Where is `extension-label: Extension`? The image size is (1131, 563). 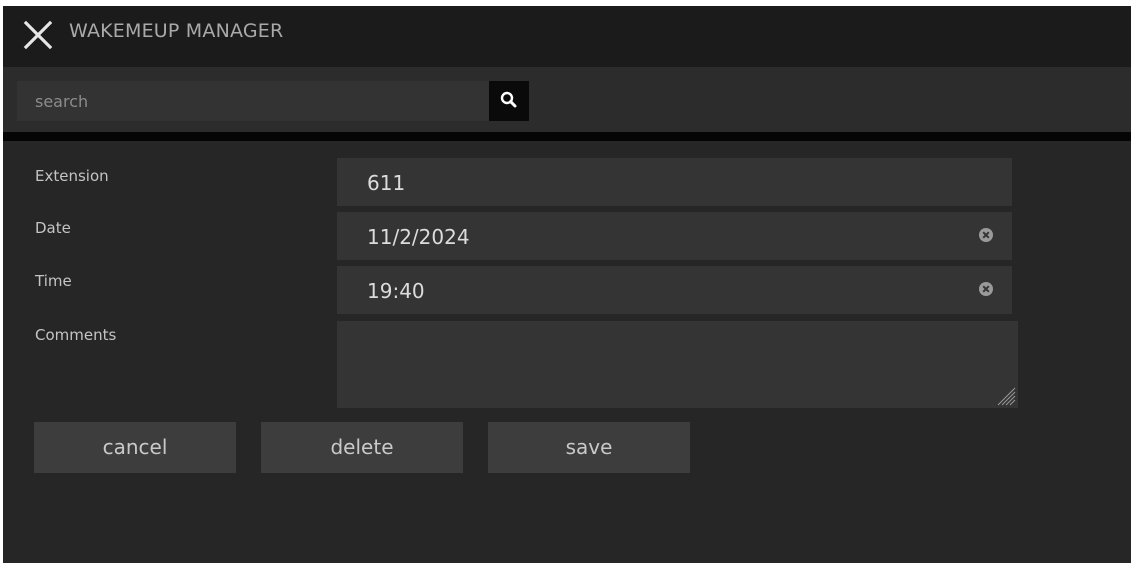
extension-label: Extension is located at coordinates (72, 176).